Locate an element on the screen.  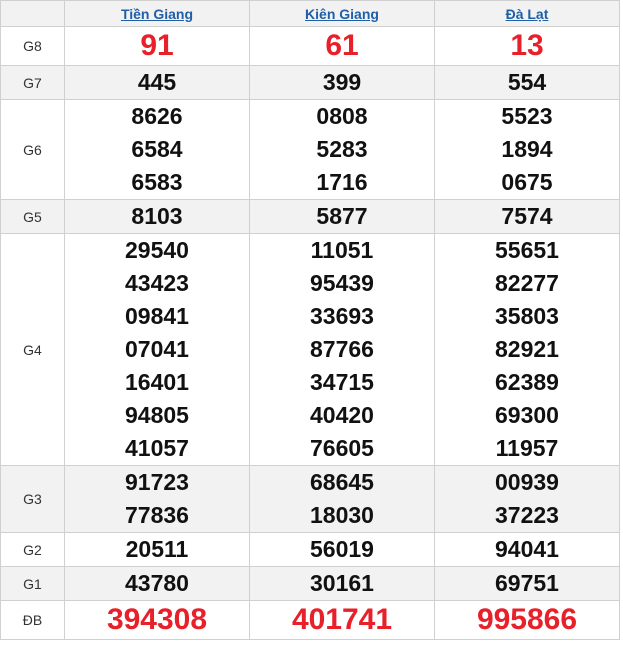
result-cell: 30161 is located at coordinates (342, 583).